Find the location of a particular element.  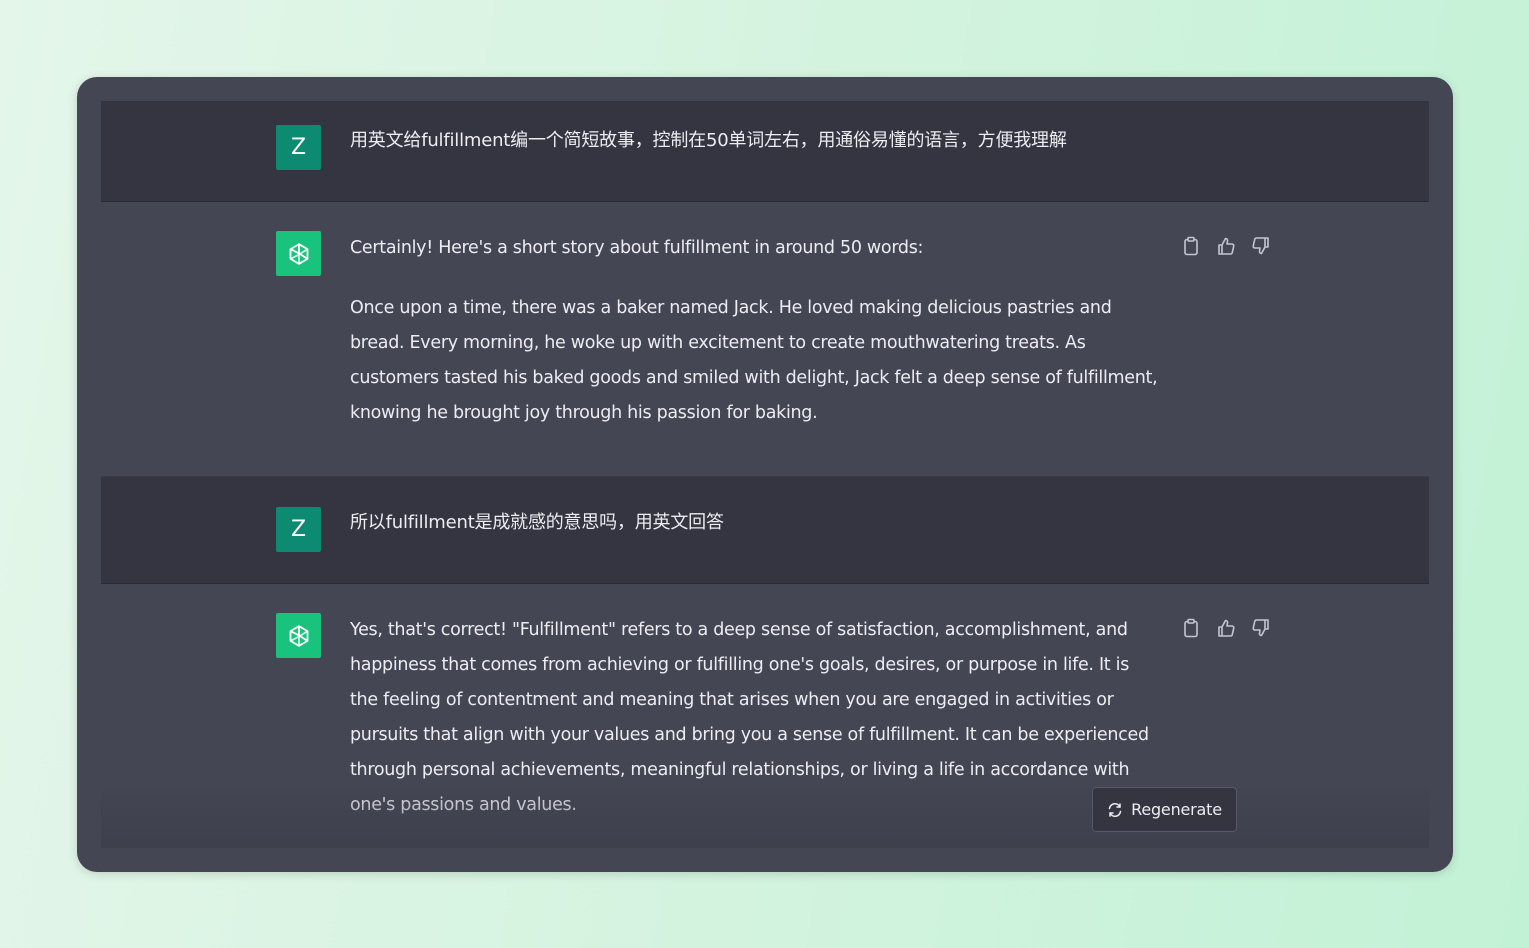

user-message: Z 所以fulfillment是成就感的意思吗，用英文回答 is located at coordinates (765, 530).